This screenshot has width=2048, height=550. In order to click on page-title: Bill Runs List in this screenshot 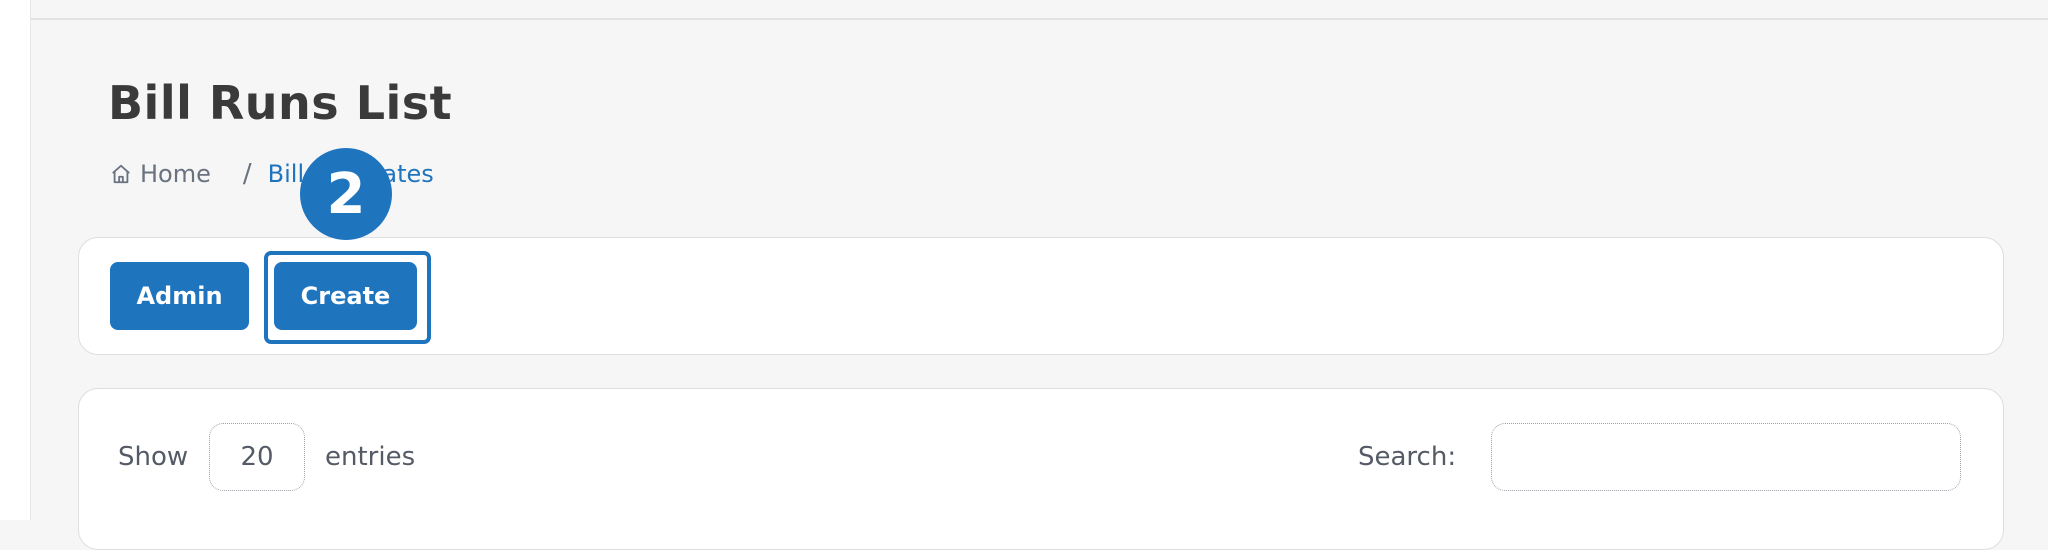, I will do `click(280, 103)`.